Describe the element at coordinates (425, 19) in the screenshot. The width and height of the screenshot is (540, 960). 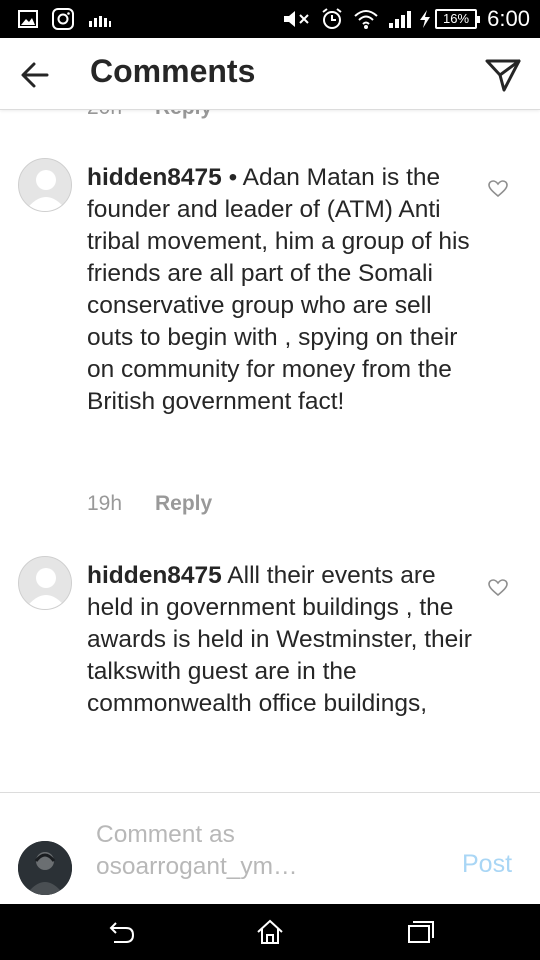
I see `charging-icon` at that location.